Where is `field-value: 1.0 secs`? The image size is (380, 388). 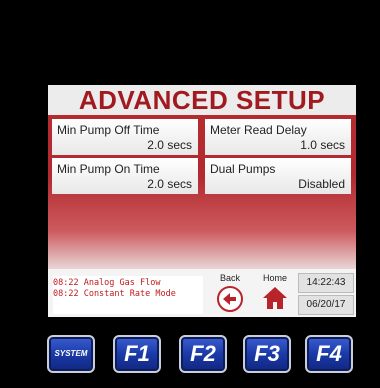
field-value: 1.0 secs is located at coordinates (322, 145).